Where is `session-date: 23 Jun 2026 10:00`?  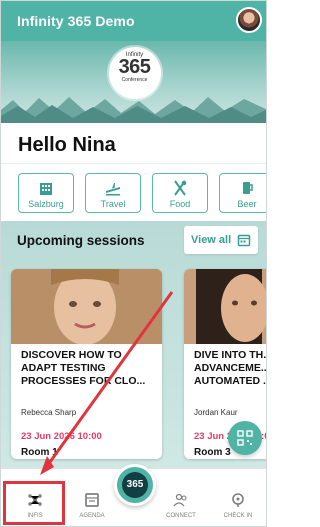 session-date: 23 Jun 2026 10:00 is located at coordinates (61, 436).